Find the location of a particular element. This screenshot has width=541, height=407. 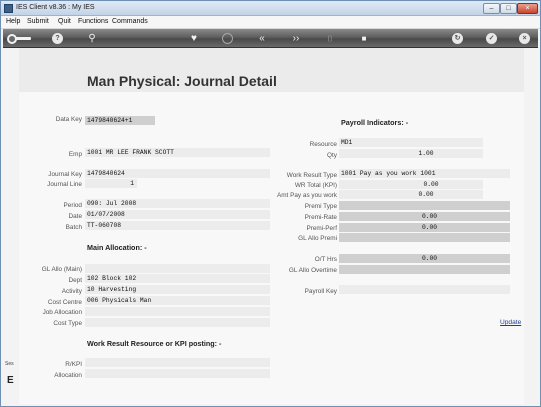

batch-label: Batch is located at coordinates (73, 227).